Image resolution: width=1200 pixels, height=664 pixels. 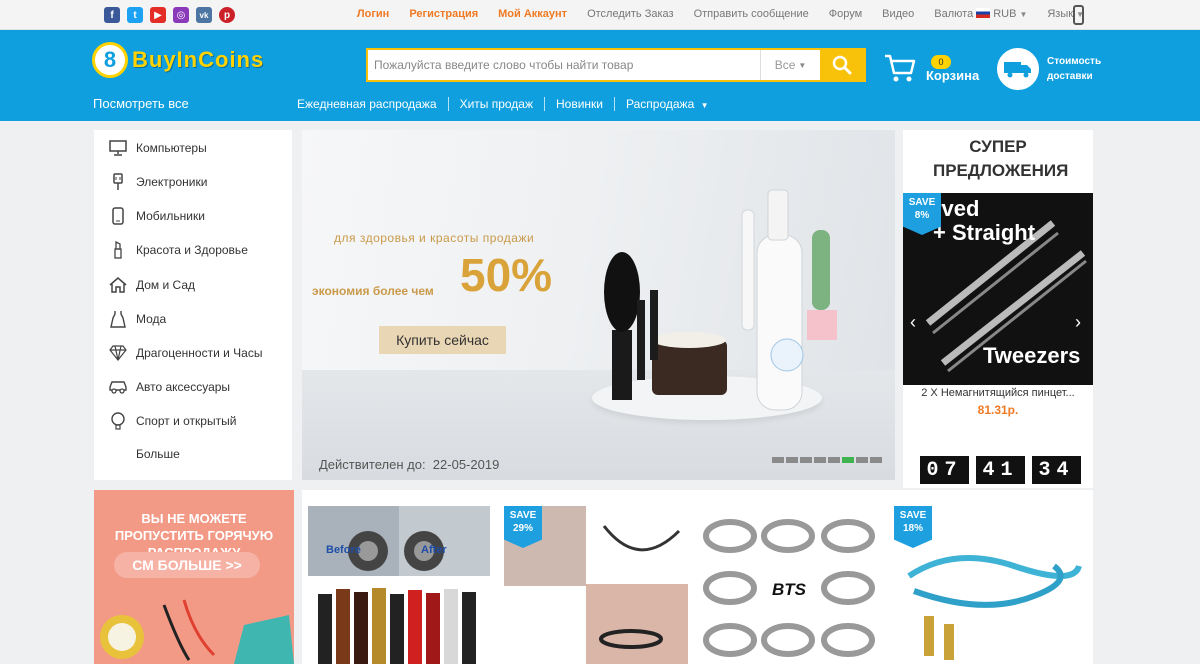 I want to click on choker-image, so click(x=641, y=538).